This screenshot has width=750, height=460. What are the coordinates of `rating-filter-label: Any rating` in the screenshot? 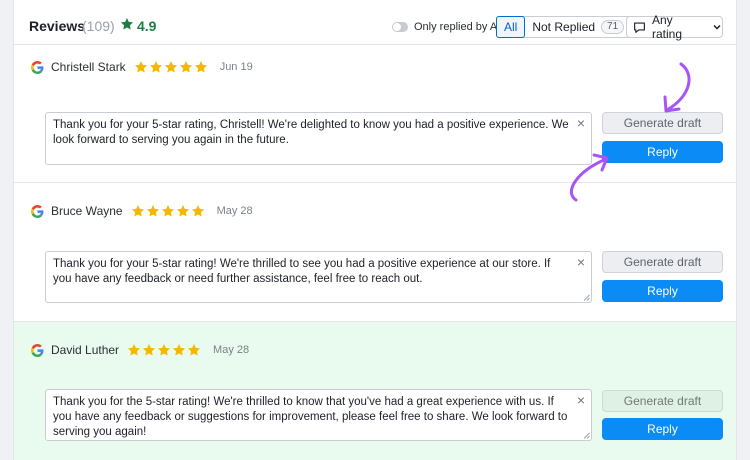 It's located at (667, 27).